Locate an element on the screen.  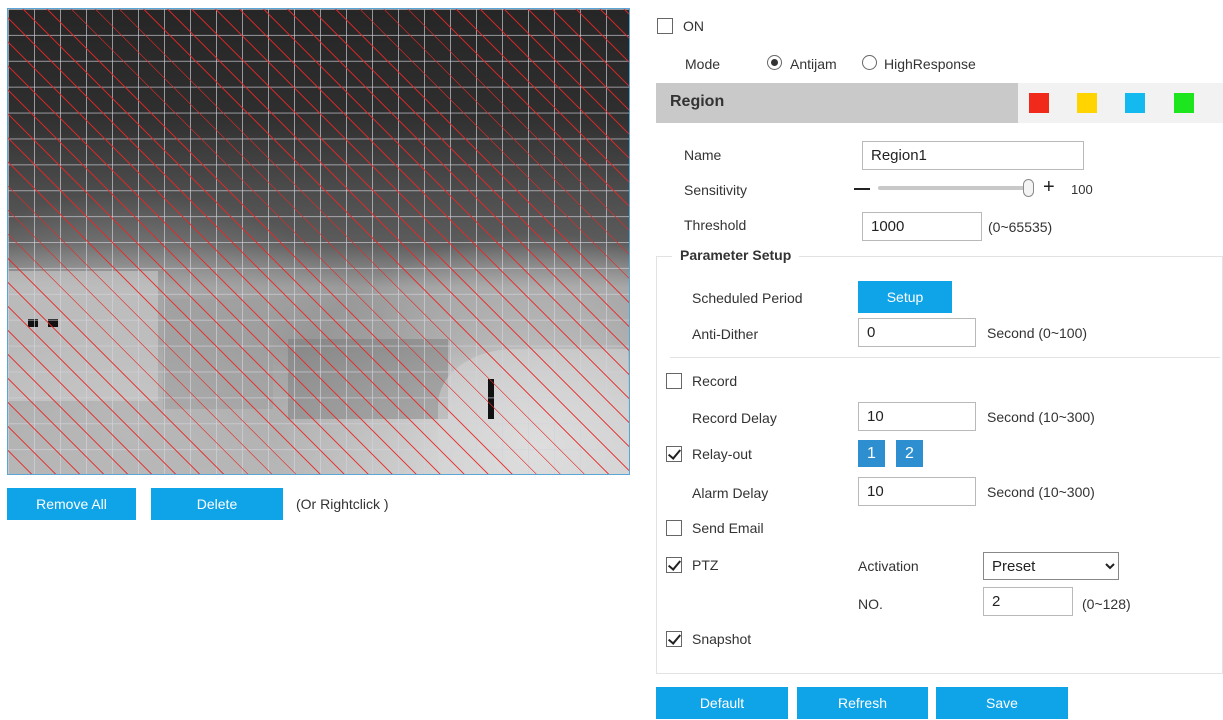
sensitivity-value: 100 is located at coordinates (1082, 189).